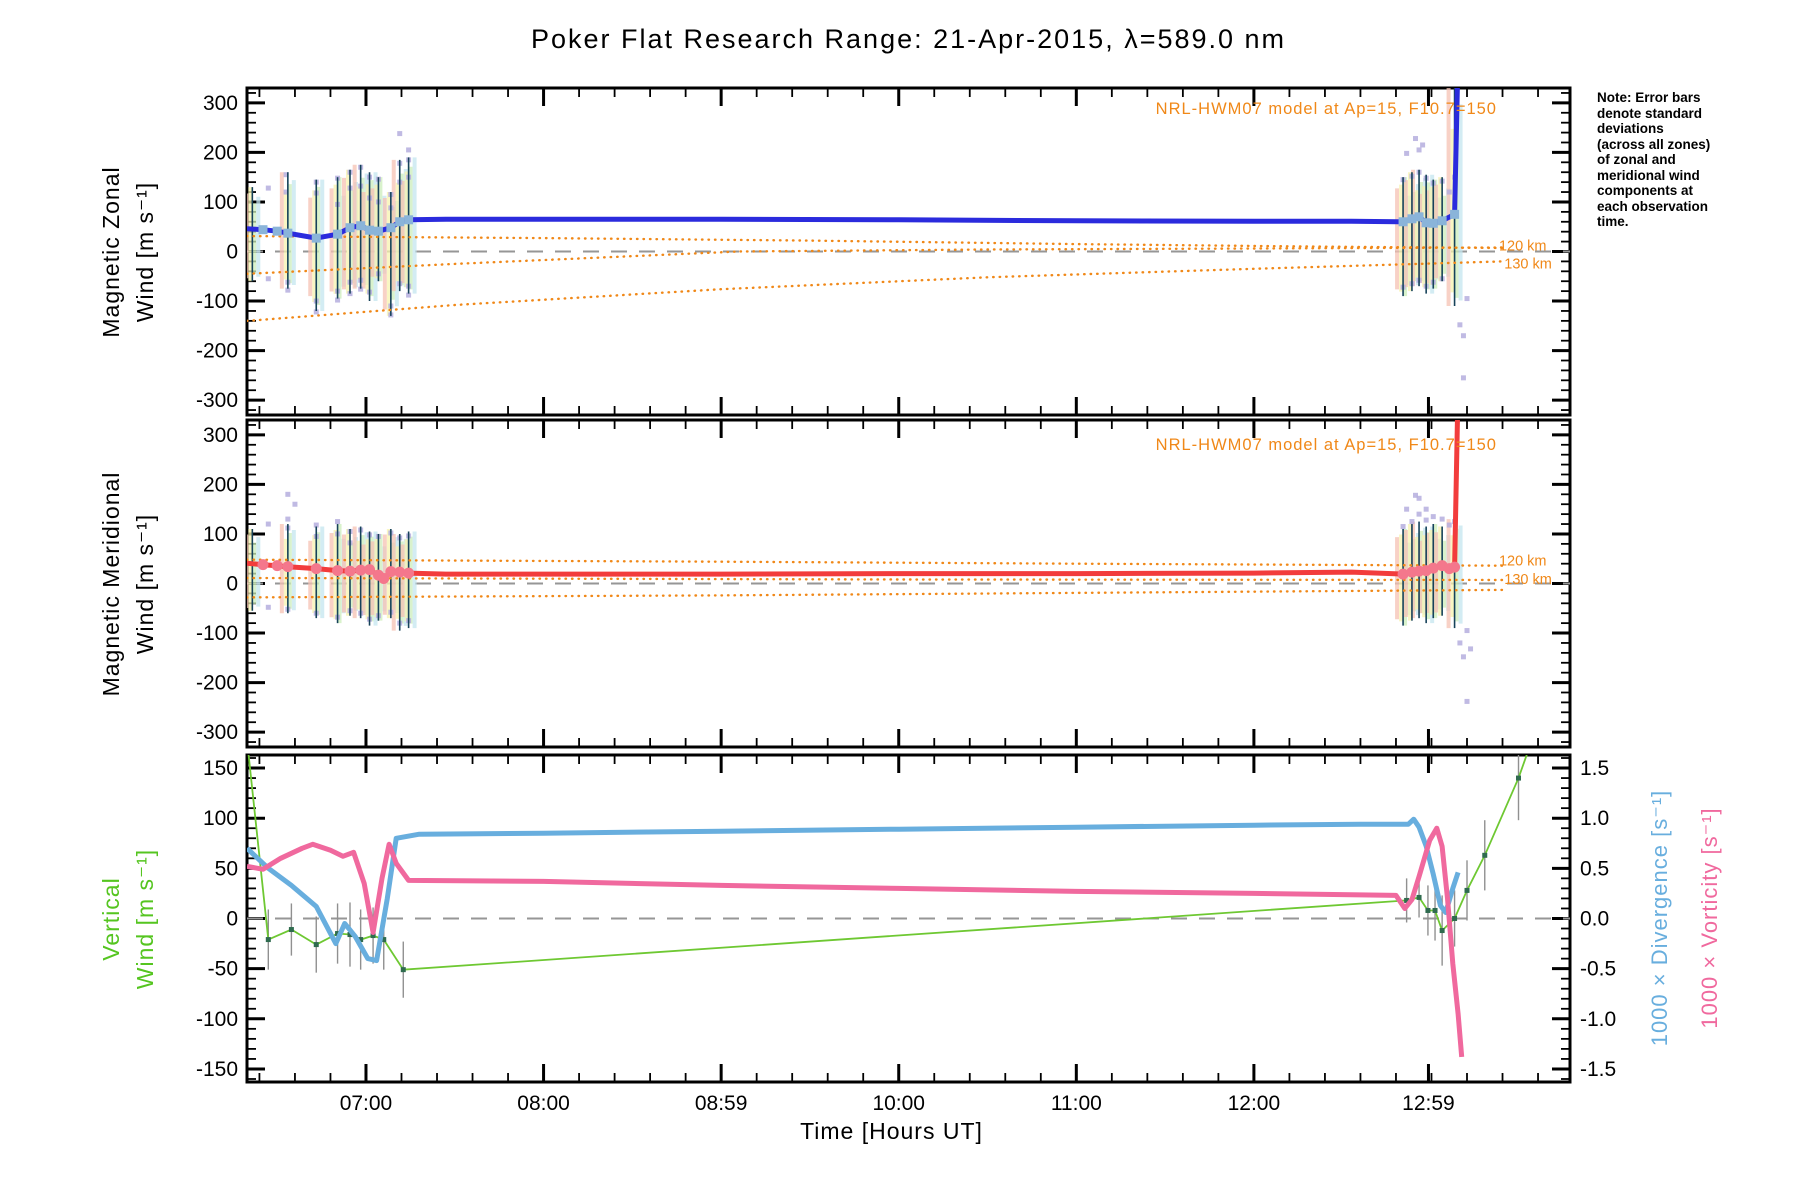  I want to click on note-line: components at, so click(1645, 190).